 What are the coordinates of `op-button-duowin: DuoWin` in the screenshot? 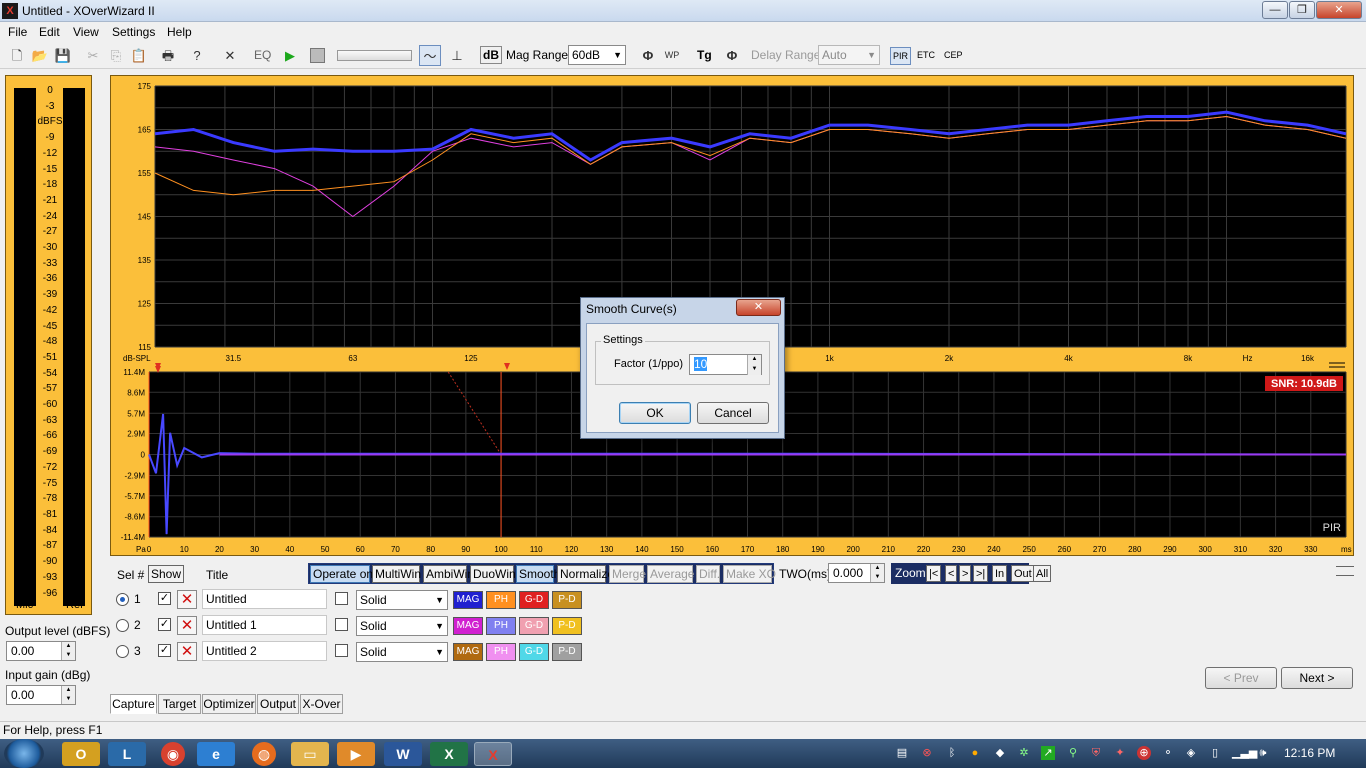 It's located at (493, 574).